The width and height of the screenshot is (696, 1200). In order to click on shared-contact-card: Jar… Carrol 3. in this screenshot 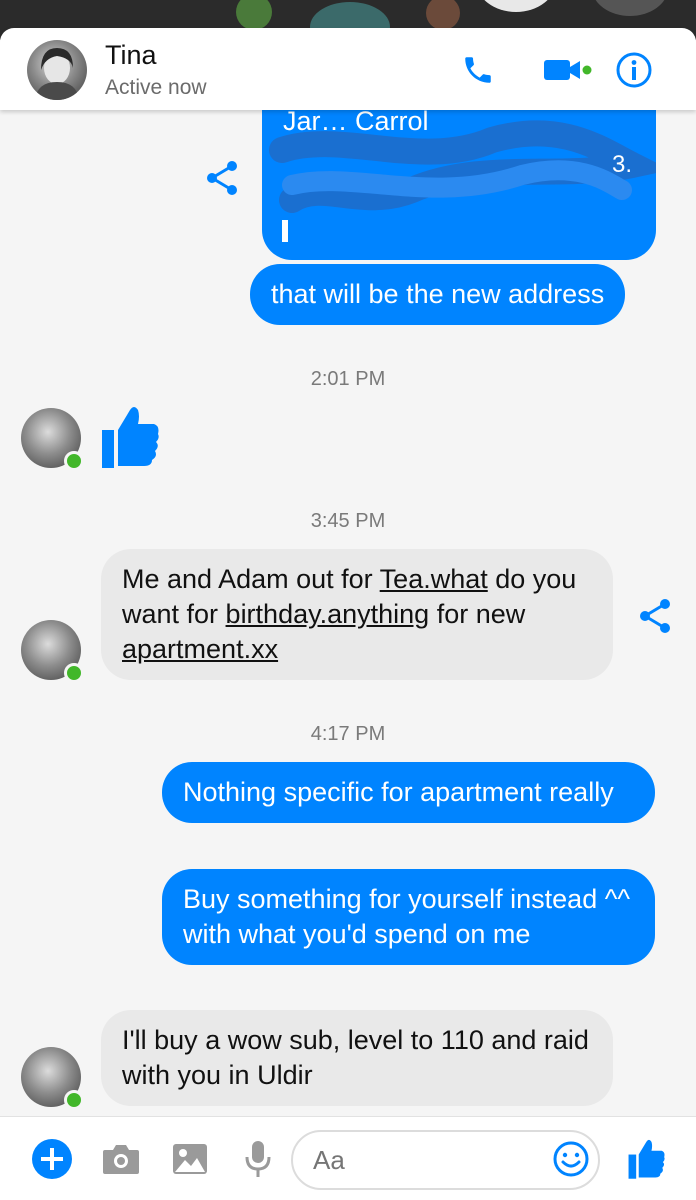, I will do `click(459, 185)`.